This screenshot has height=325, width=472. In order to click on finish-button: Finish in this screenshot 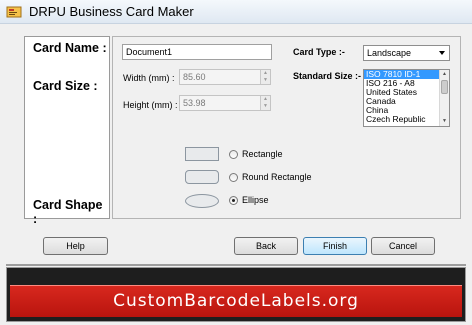, I will do `click(335, 246)`.